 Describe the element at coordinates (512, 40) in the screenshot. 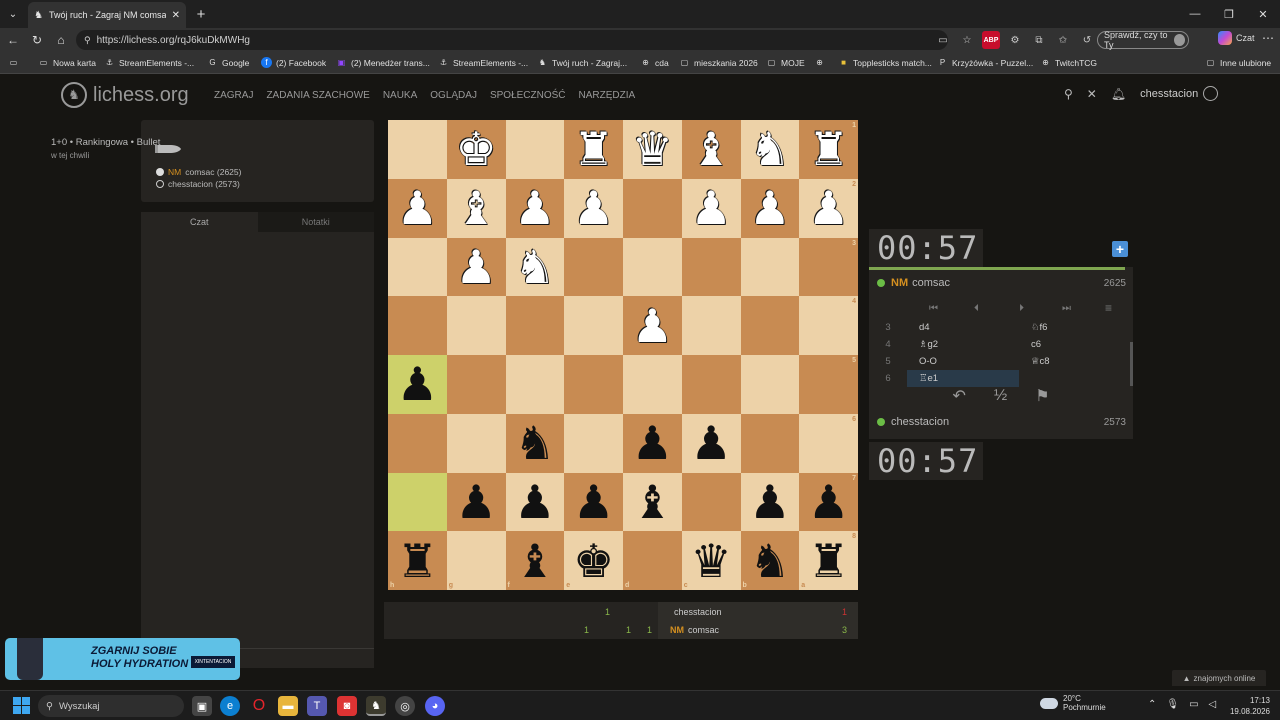

I see `url-bar: ⚲ https://lichess.org/rqJ6kuDkMWHg` at that location.